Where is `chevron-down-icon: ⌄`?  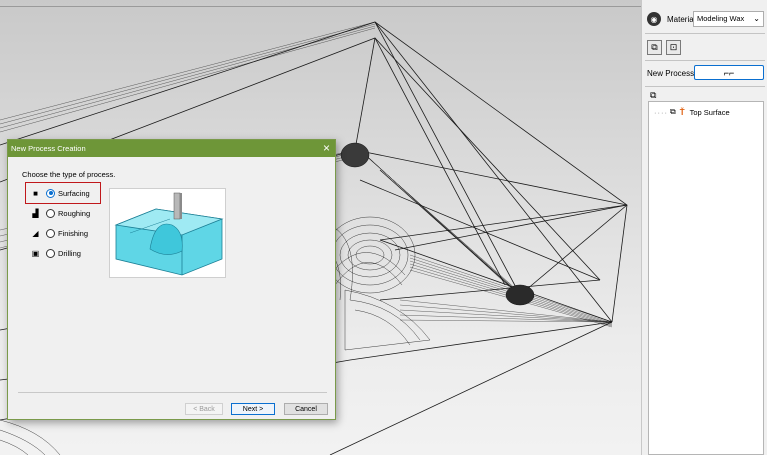
chevron-down-icon: ⌄ is located at coordinates (756, 18).